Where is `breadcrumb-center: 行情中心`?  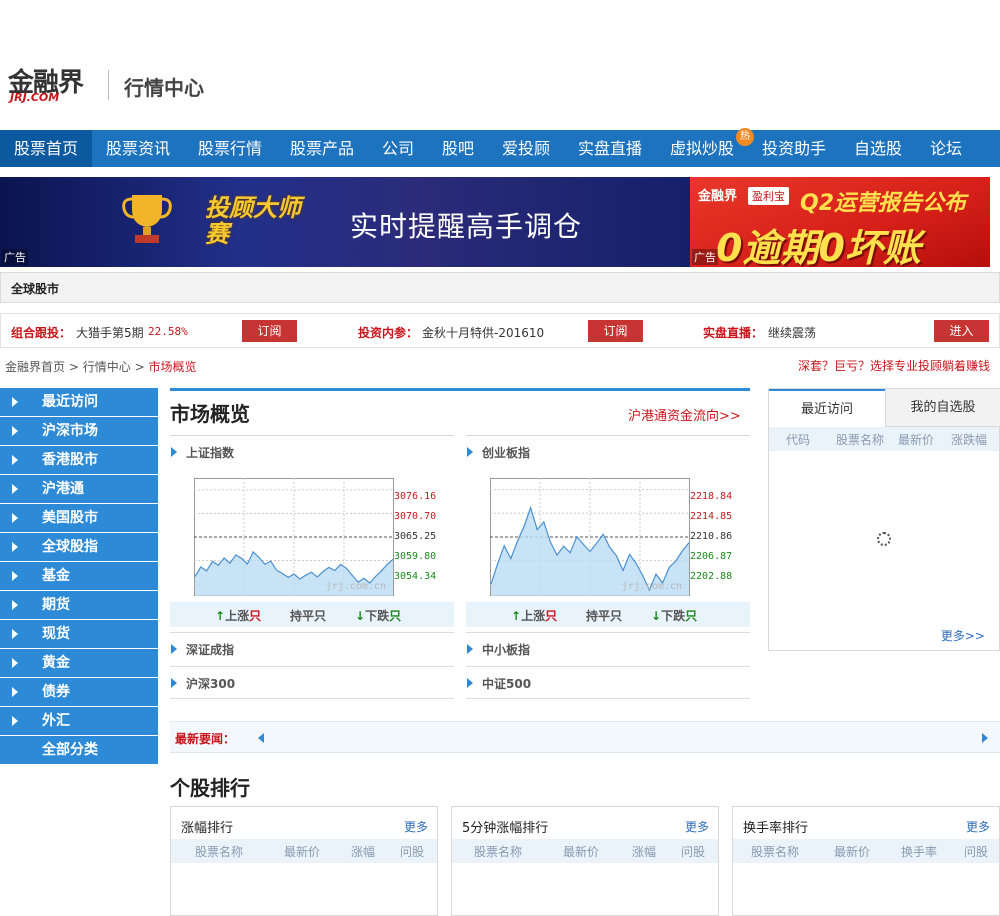
breadcrumb-center: 行情中心 is located at coordinates (107, 367).